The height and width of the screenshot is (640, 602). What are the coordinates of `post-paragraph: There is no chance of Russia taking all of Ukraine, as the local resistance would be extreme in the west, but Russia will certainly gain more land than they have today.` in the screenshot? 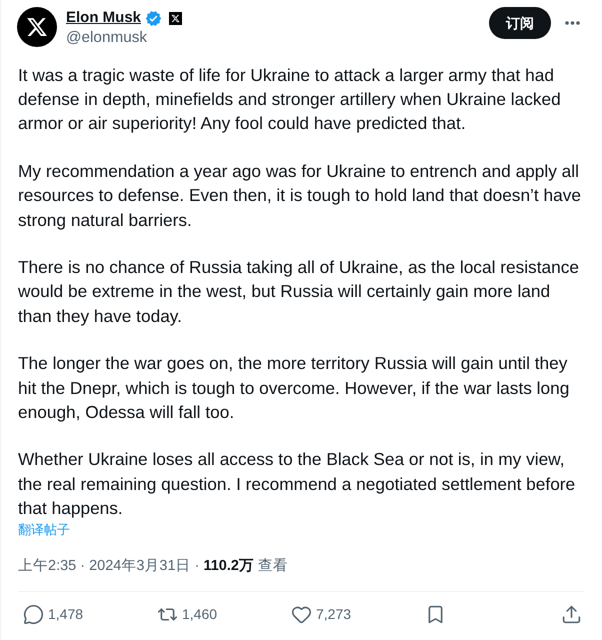 It's located at (299, 292).